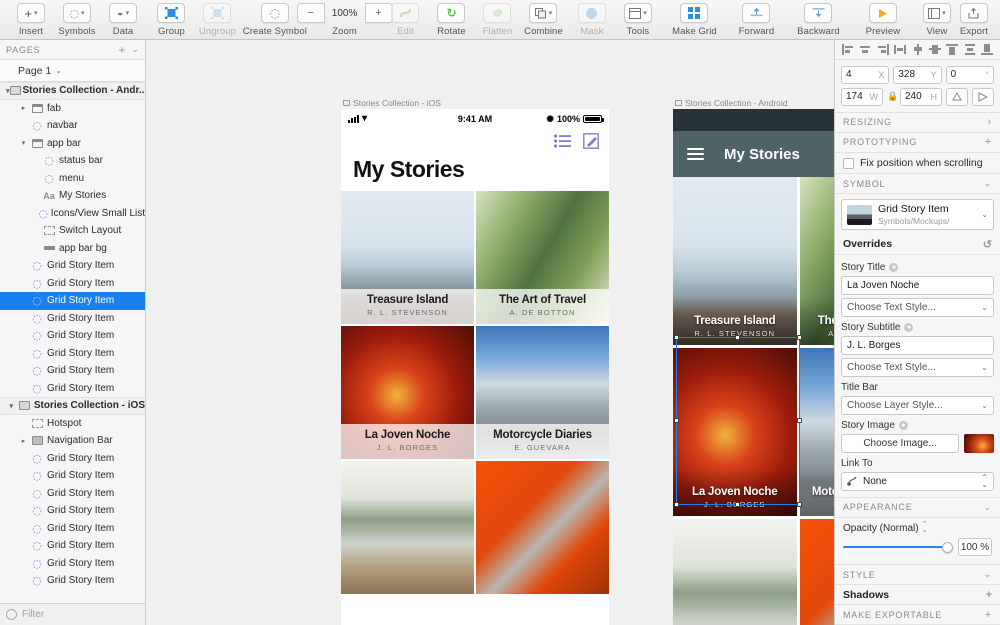  I want to click on compose-icon, so click(591, 141).